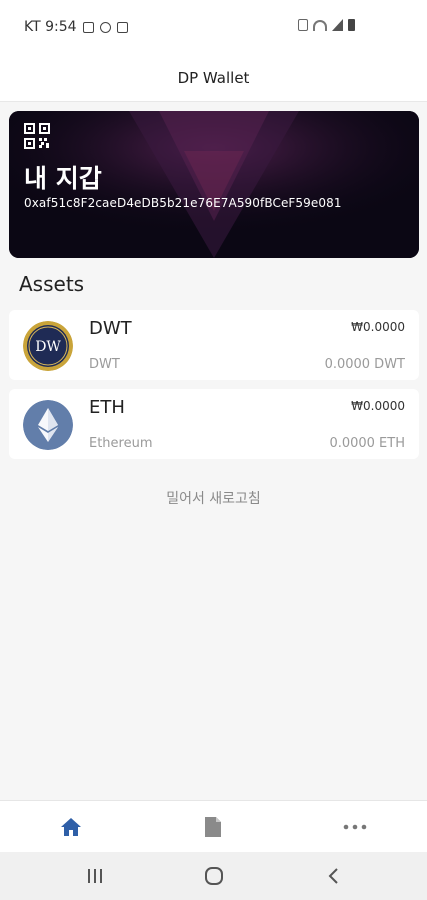 The height and width of the screenshot is (900, 427). I want to click on recent-apps-icon, so click(95, 876).